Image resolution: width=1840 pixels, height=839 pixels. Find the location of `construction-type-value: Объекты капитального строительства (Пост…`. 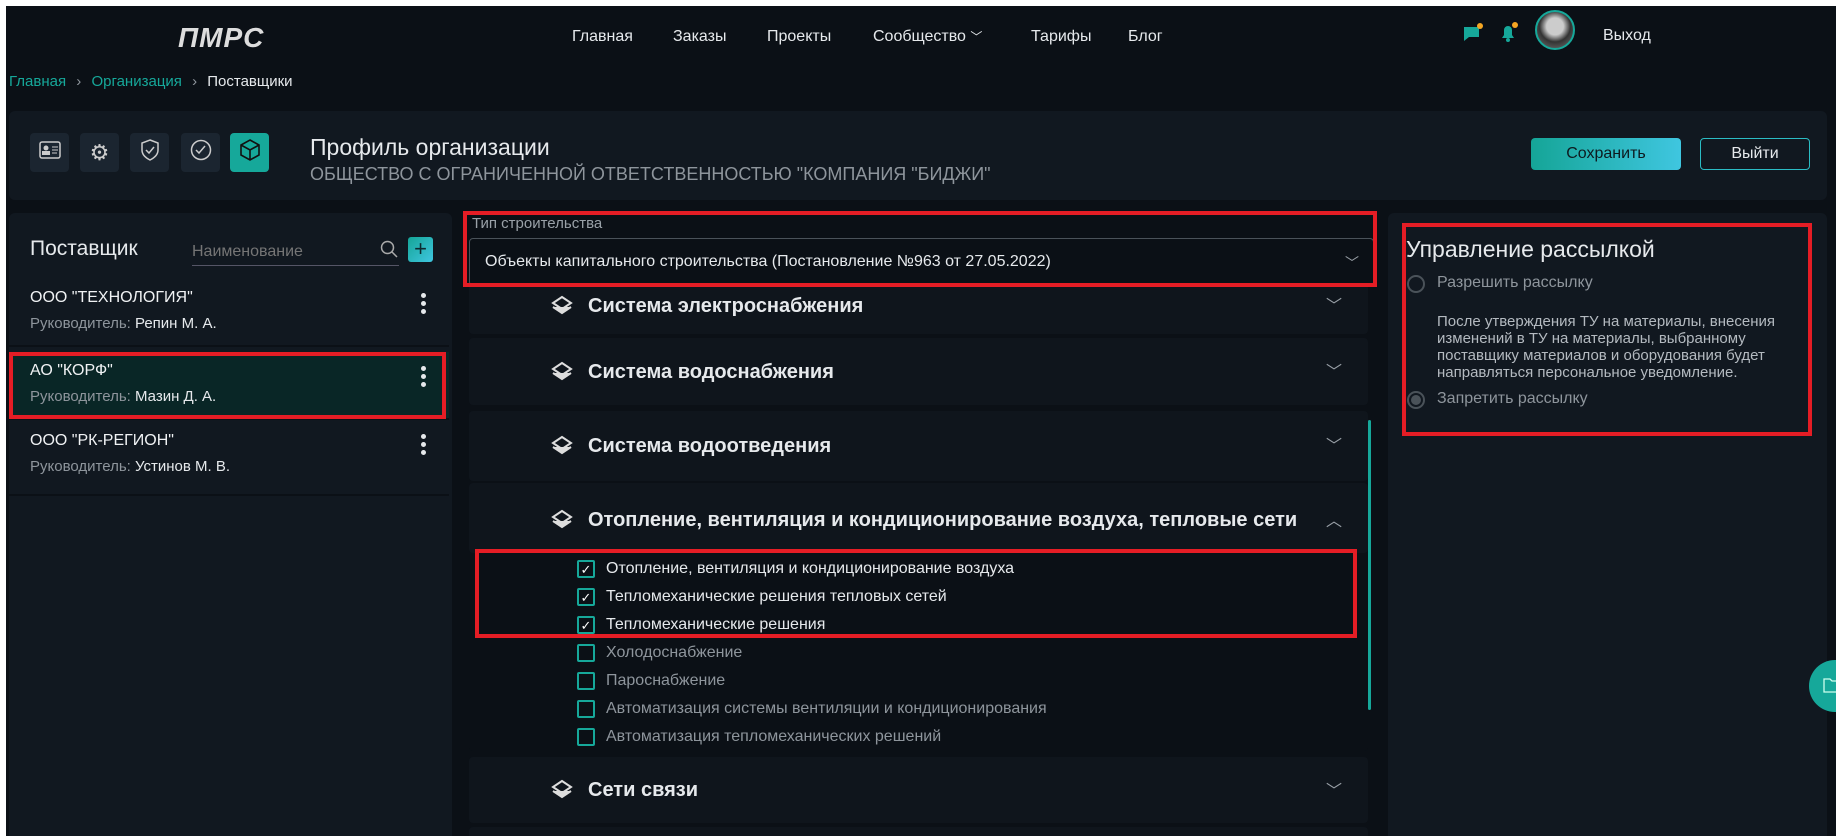

construction-type-value: Объекты капитального строительства (Пост… is located at coordinates (768, 261).